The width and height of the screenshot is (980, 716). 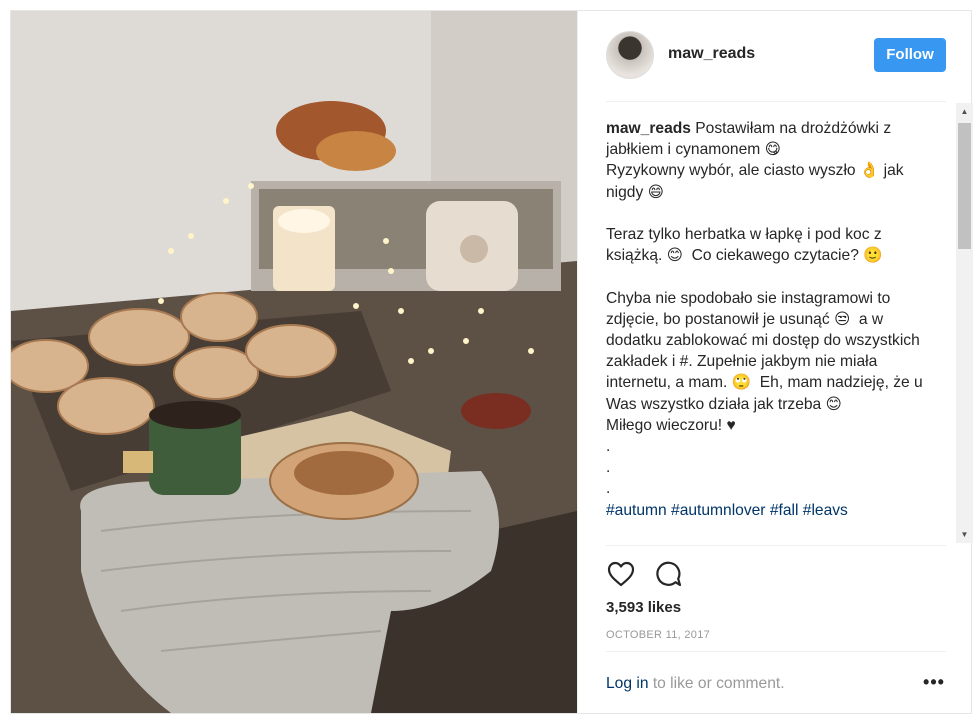 What do you see at coordinates (934, 684) in the screenshot?
I see `more-options-icon: •••` at bounding box center [934, 684].